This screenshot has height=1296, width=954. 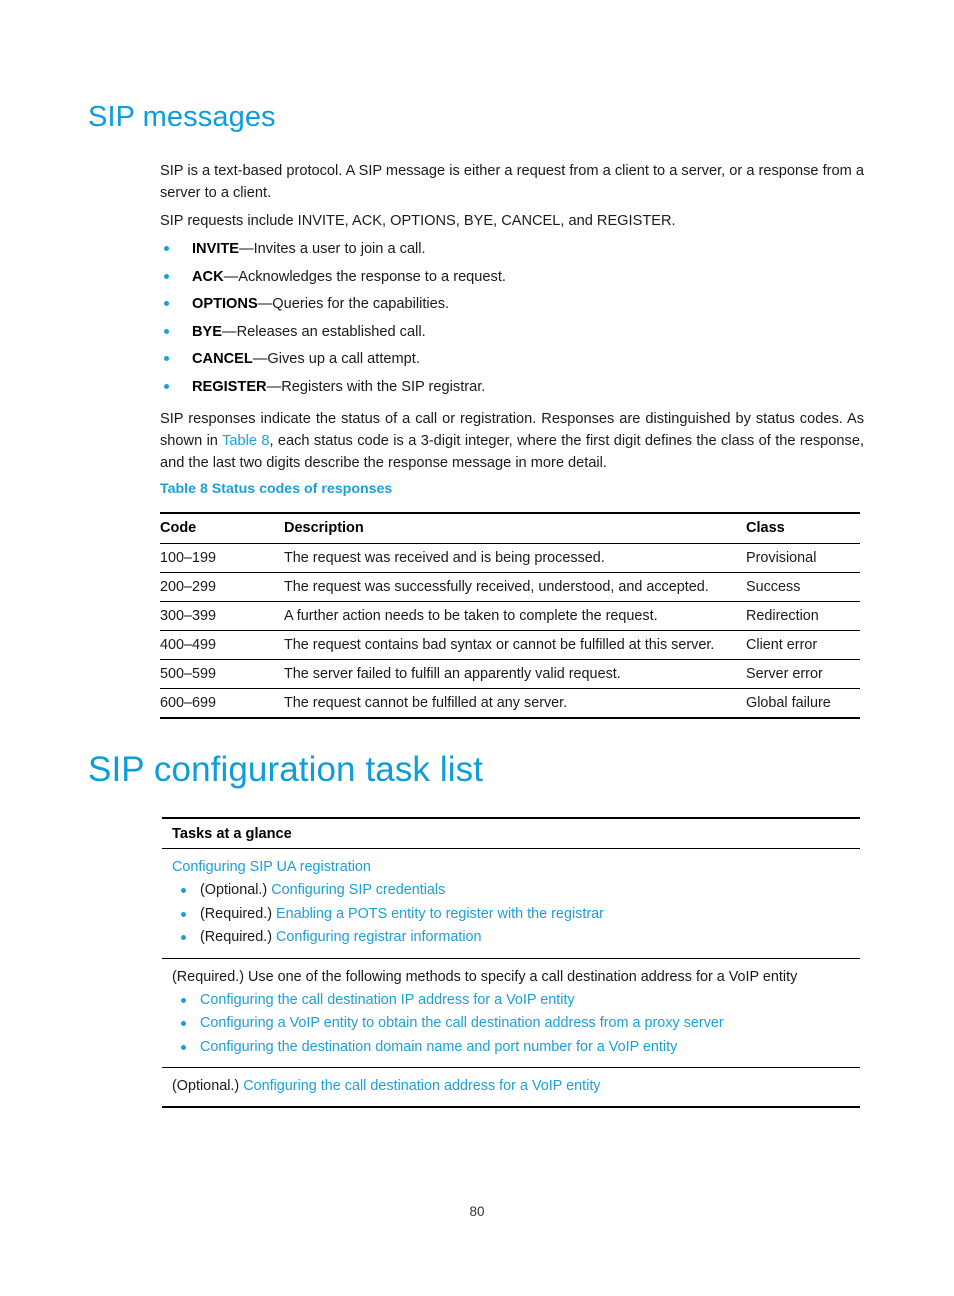 I want to click on list-item-desc: Invites a user to join a call., so click(x=339, y=249).